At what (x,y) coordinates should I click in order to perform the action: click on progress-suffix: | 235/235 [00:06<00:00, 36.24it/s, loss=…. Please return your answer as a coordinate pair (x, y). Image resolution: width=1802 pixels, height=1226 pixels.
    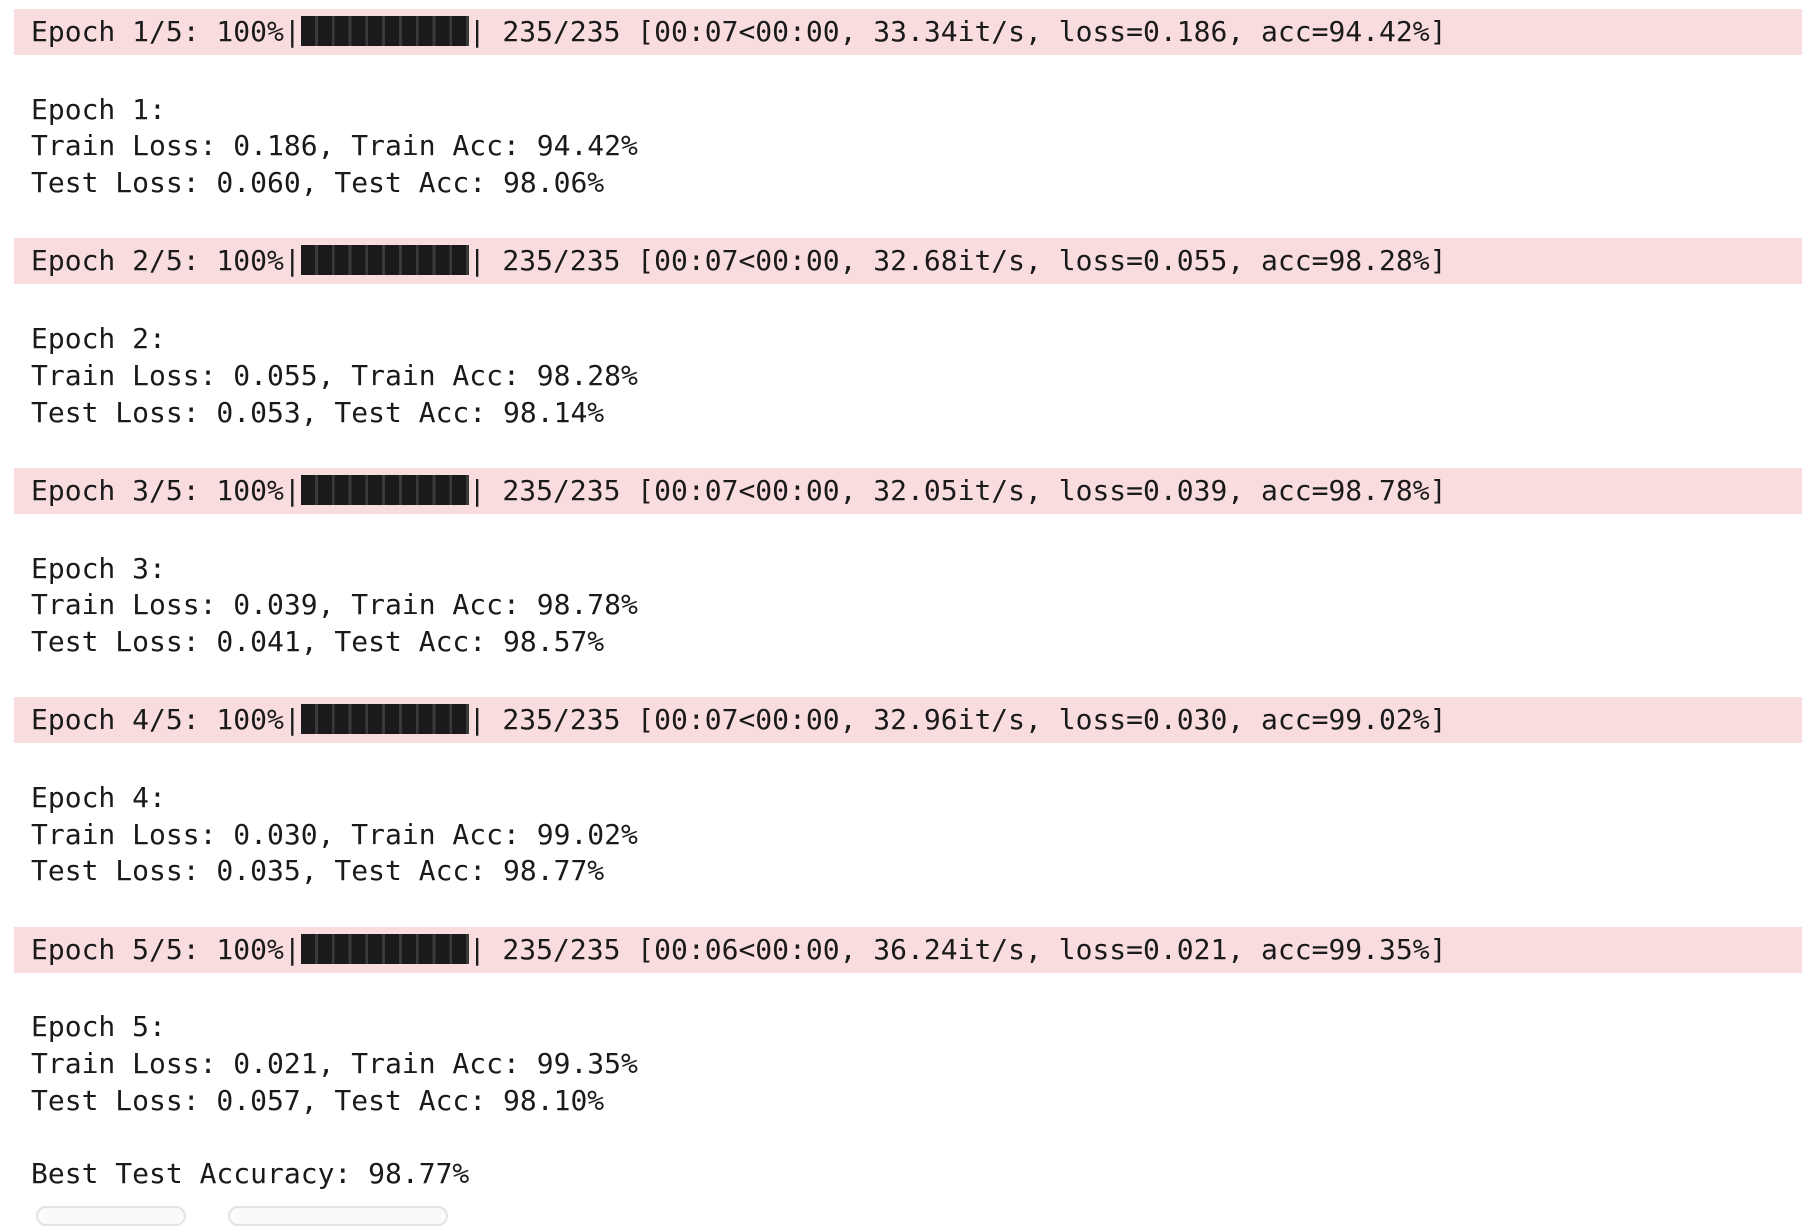
    Looking at the image, I should click on (957, 949).